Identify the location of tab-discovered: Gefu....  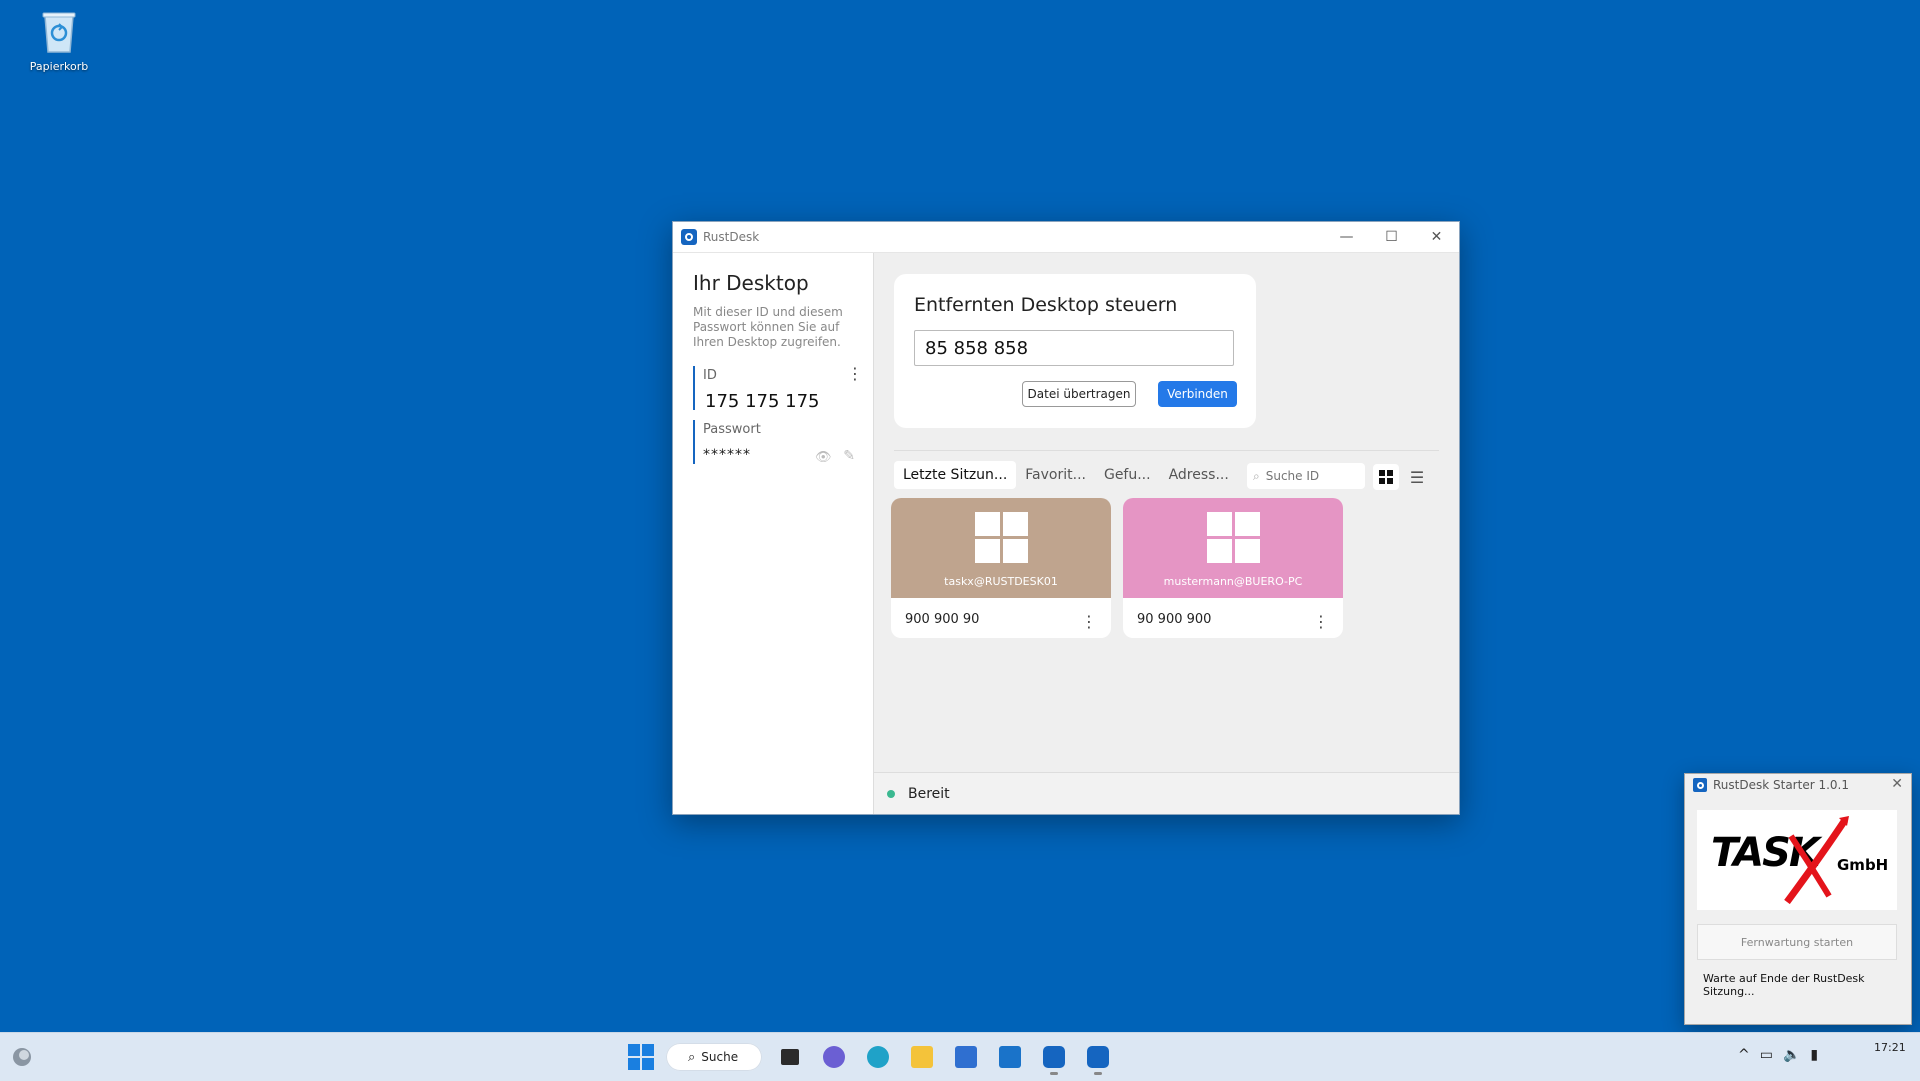
(1127, 475).